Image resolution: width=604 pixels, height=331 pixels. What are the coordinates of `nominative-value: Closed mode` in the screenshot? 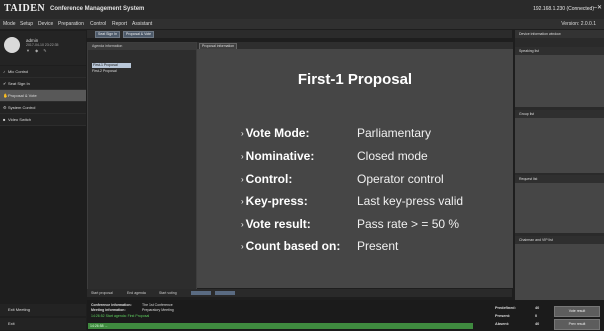 It's located at (392, 156).